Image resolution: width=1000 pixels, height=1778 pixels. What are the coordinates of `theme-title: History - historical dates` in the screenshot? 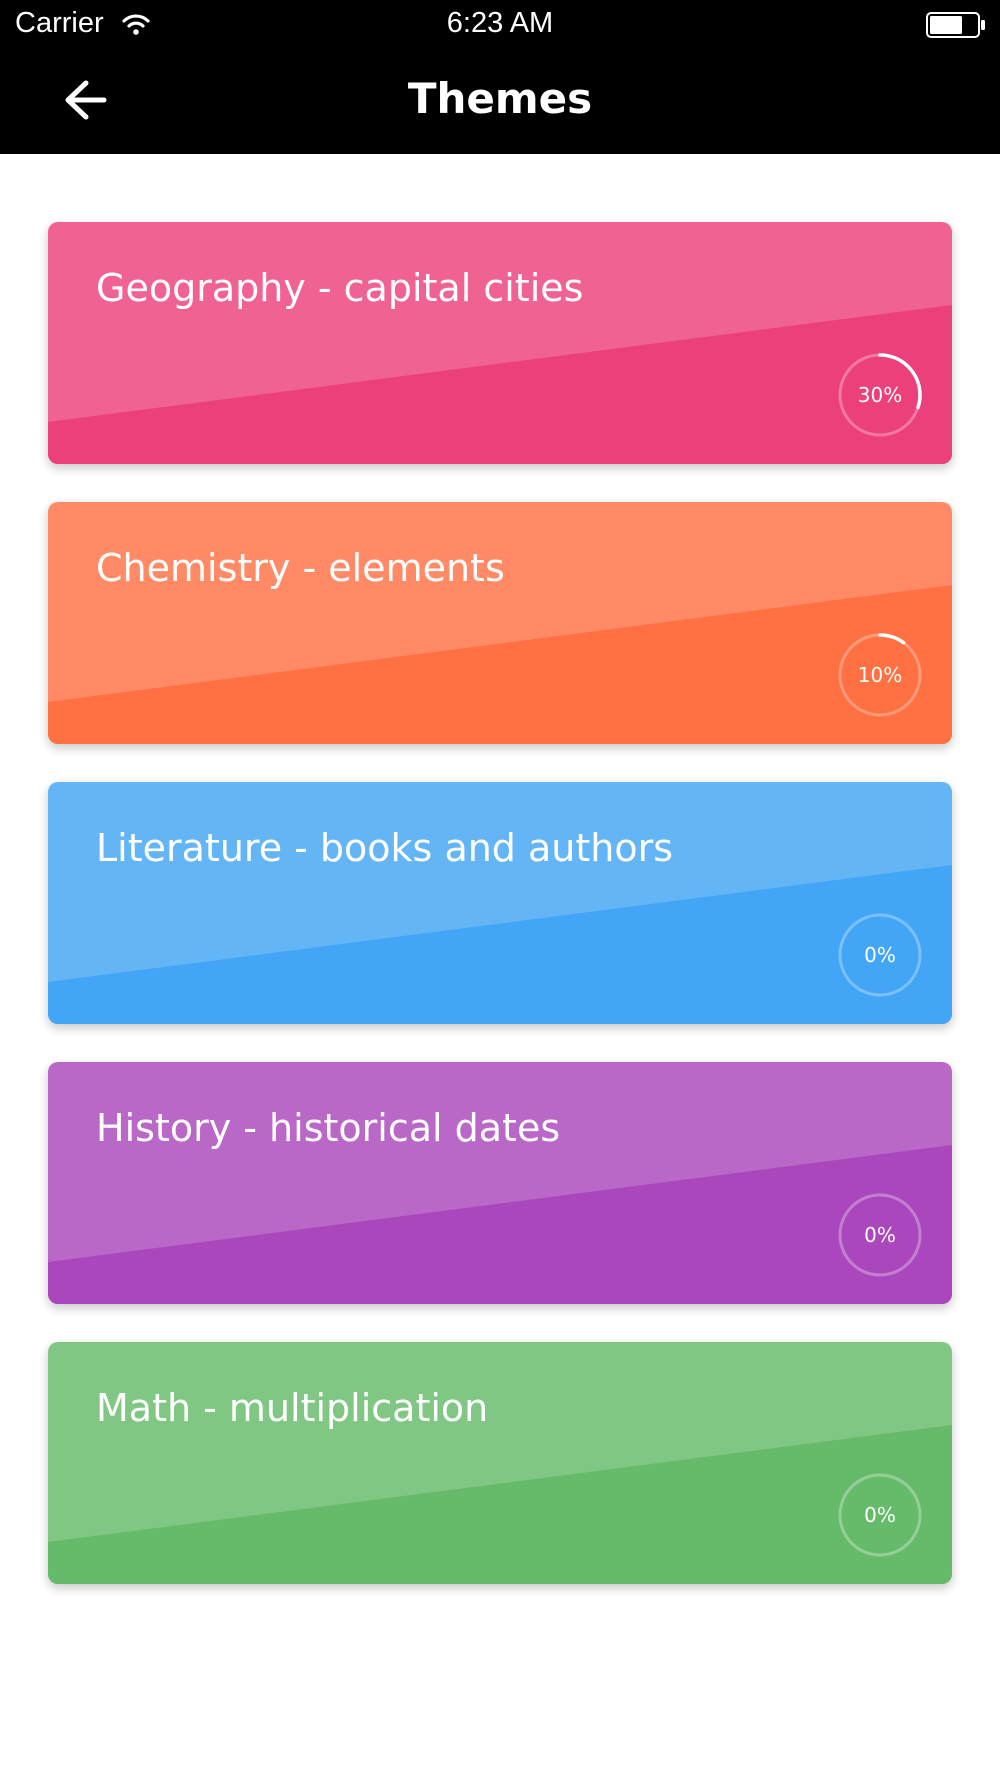 It's located at (328, 1128).